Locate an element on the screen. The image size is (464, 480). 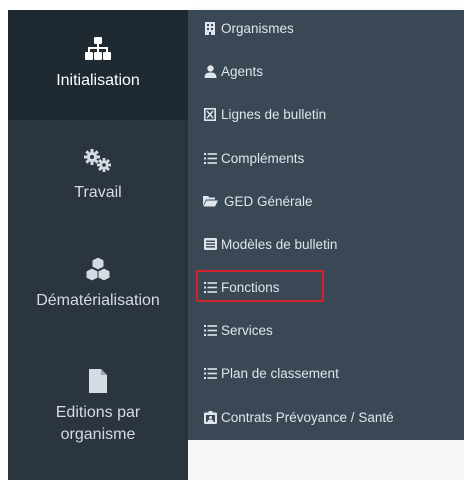
menu-item-label: Agents is located at coordinates (242, 71).